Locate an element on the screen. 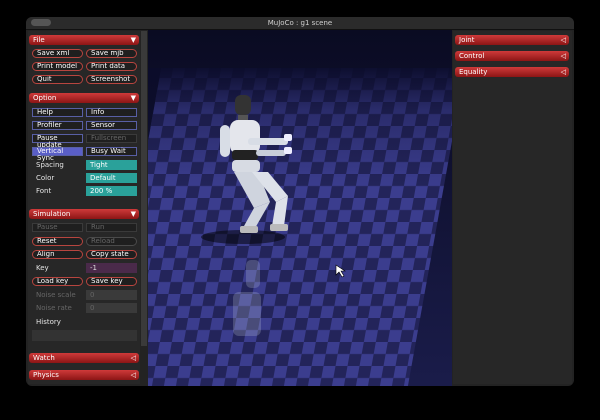  left-panel-scrollbar is located at coordinates (144, 188).